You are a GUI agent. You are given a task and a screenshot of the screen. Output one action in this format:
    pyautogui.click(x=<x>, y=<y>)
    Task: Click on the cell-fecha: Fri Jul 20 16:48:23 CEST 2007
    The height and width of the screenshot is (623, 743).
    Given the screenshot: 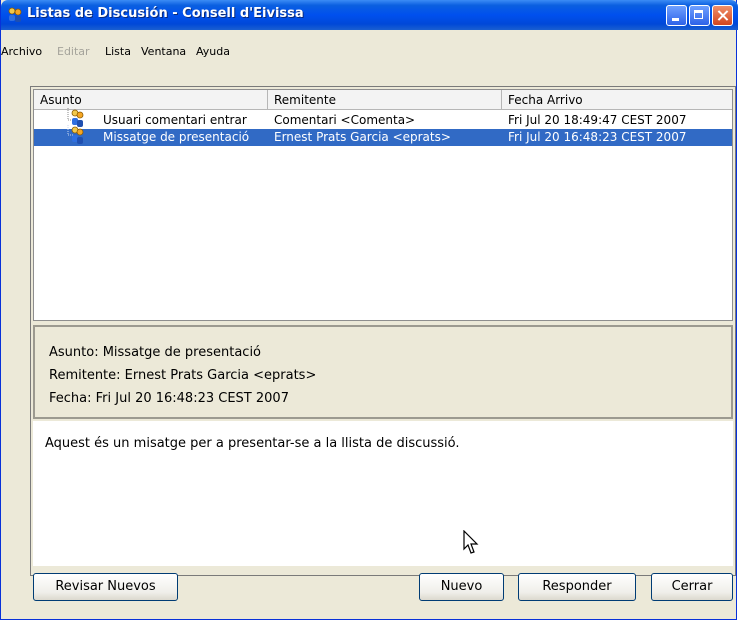 What is the action you would take?
    pyautogui.click(x=597, y=137)
    